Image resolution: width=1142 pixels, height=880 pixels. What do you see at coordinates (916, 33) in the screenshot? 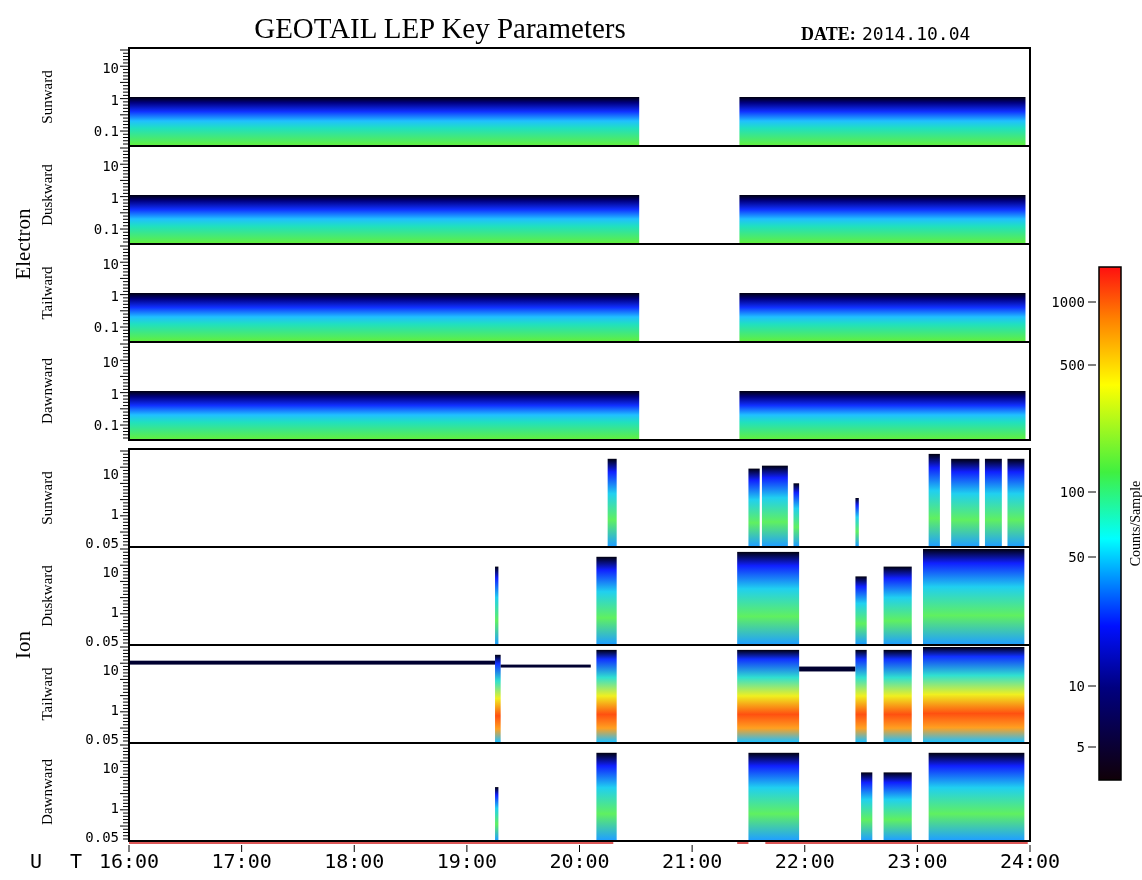
I see `date-value: 2014.10.04` at bounding box center [916, 33].